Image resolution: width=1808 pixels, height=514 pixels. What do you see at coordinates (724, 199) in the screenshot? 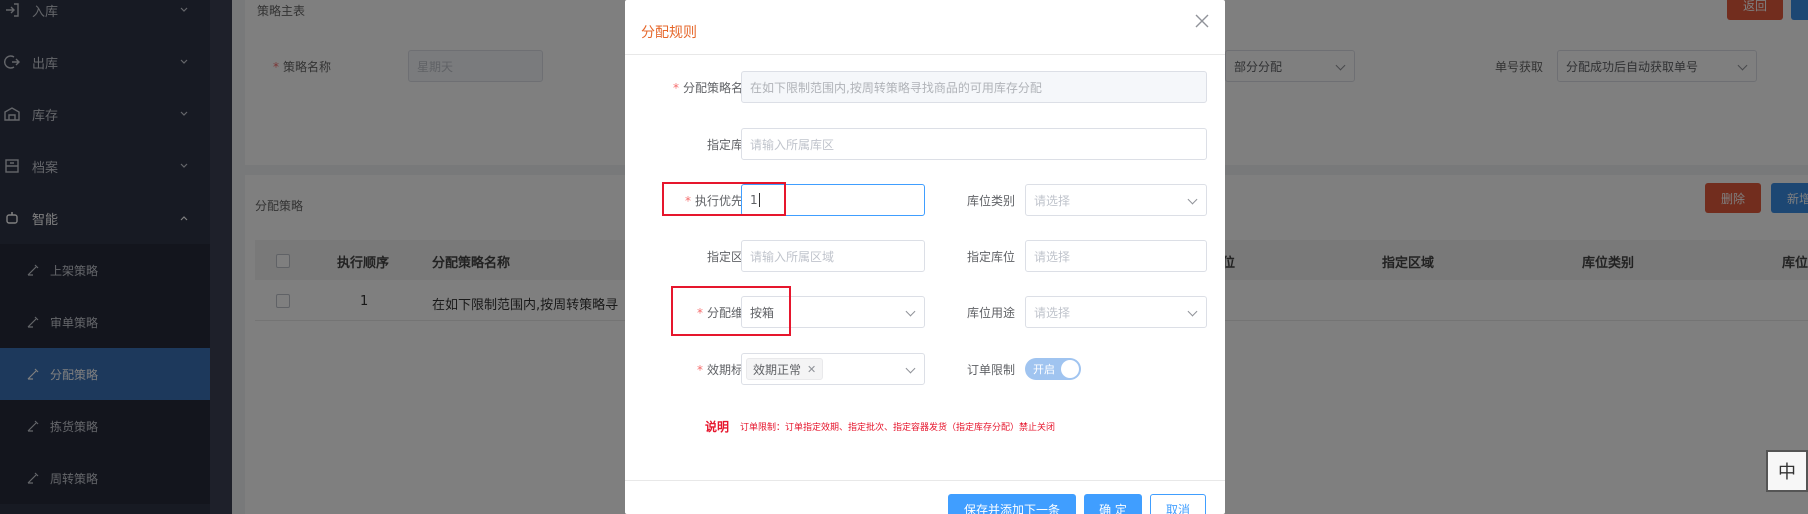
I see `annotation-box-priority` at bounding box center [724, 199].